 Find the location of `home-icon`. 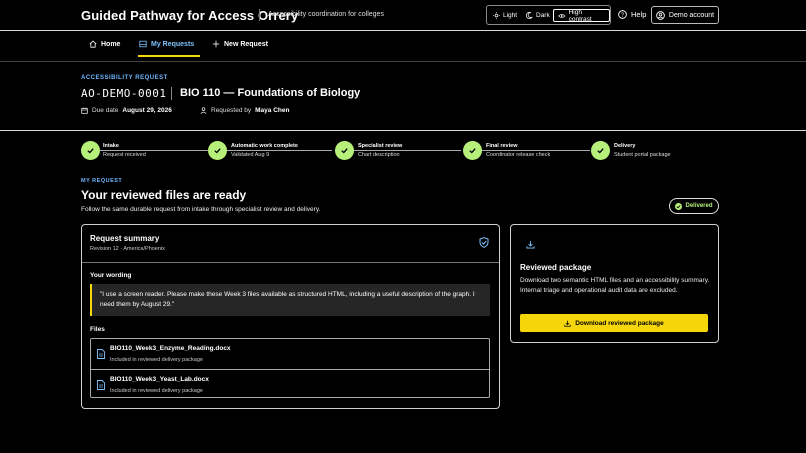

home-icon is located at coordinates (93, 44).